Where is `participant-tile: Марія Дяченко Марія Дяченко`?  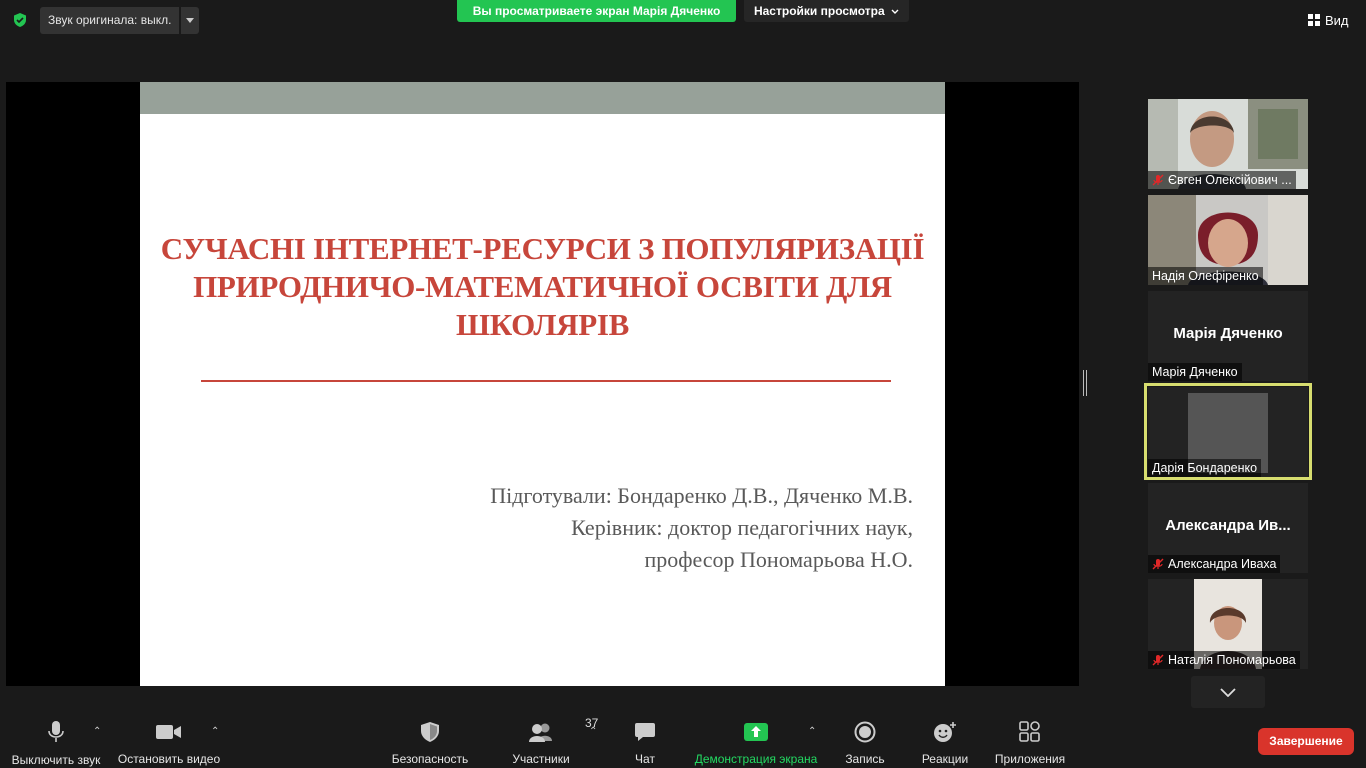
participant-tile: Марія Дяченко Марія Дяченко is located at coordinates (1228, 336).